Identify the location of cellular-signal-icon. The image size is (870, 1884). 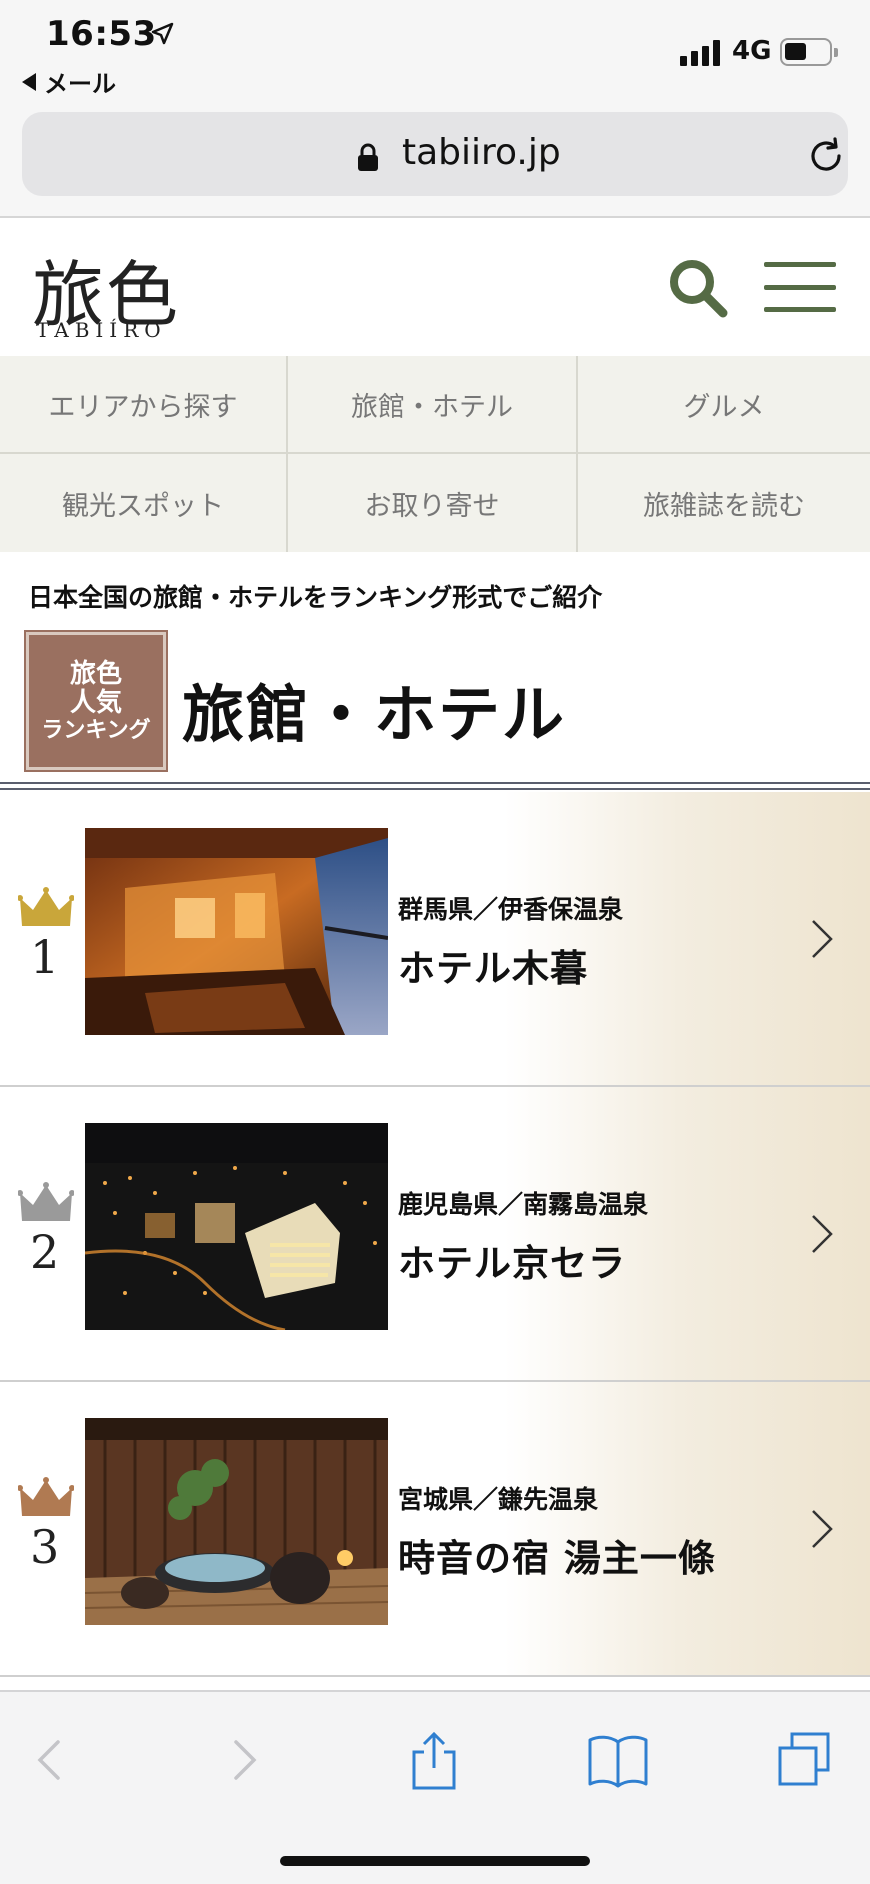
(700, 53).